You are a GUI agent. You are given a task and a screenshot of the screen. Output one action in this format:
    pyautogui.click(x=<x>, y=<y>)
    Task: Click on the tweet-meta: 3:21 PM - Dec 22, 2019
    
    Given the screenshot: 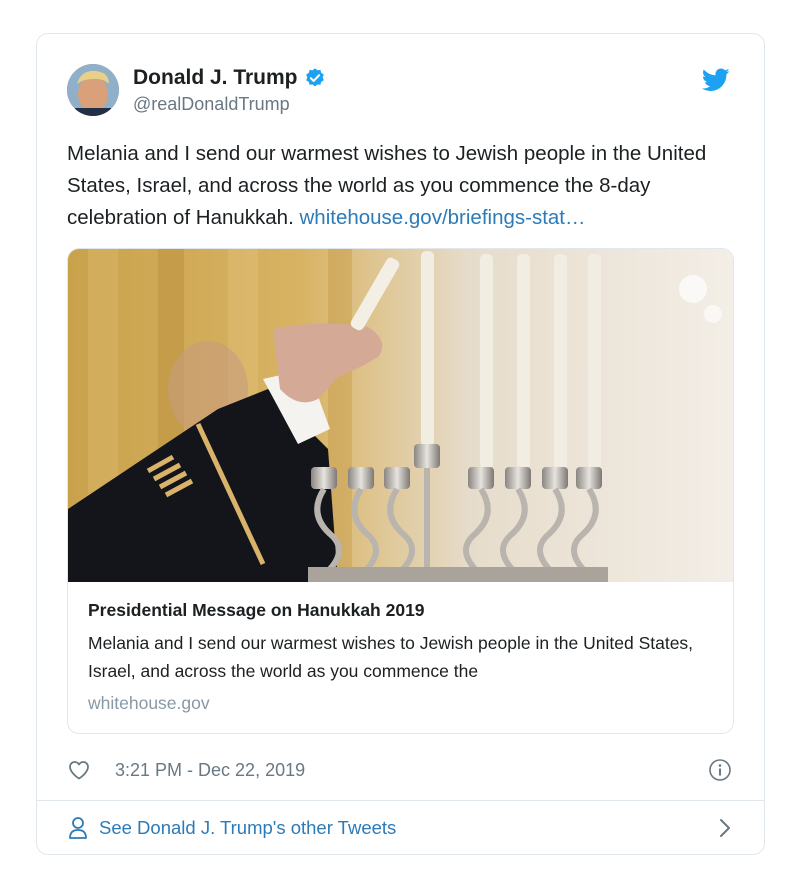 What is the action you would take?
    pyautogui.click(x=400, y=770)
    